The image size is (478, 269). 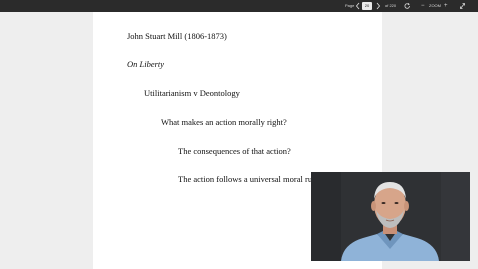 I want to click on presenter-video, so click(x=390, y=216).